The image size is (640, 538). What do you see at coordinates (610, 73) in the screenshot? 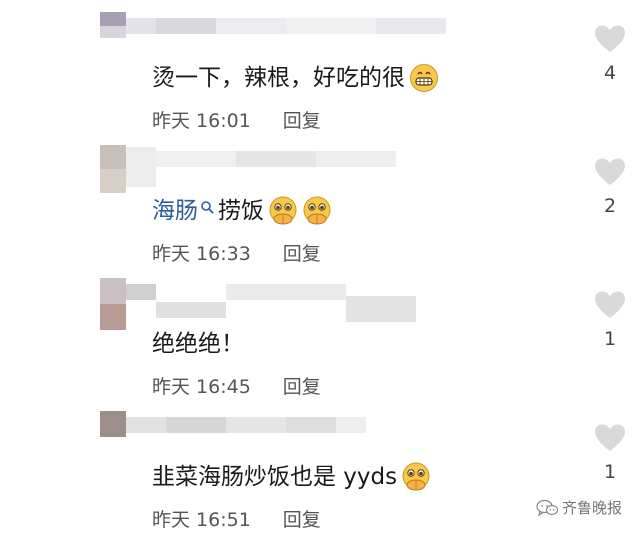
I see `like-count: 4` at bounding box center [610, 73].